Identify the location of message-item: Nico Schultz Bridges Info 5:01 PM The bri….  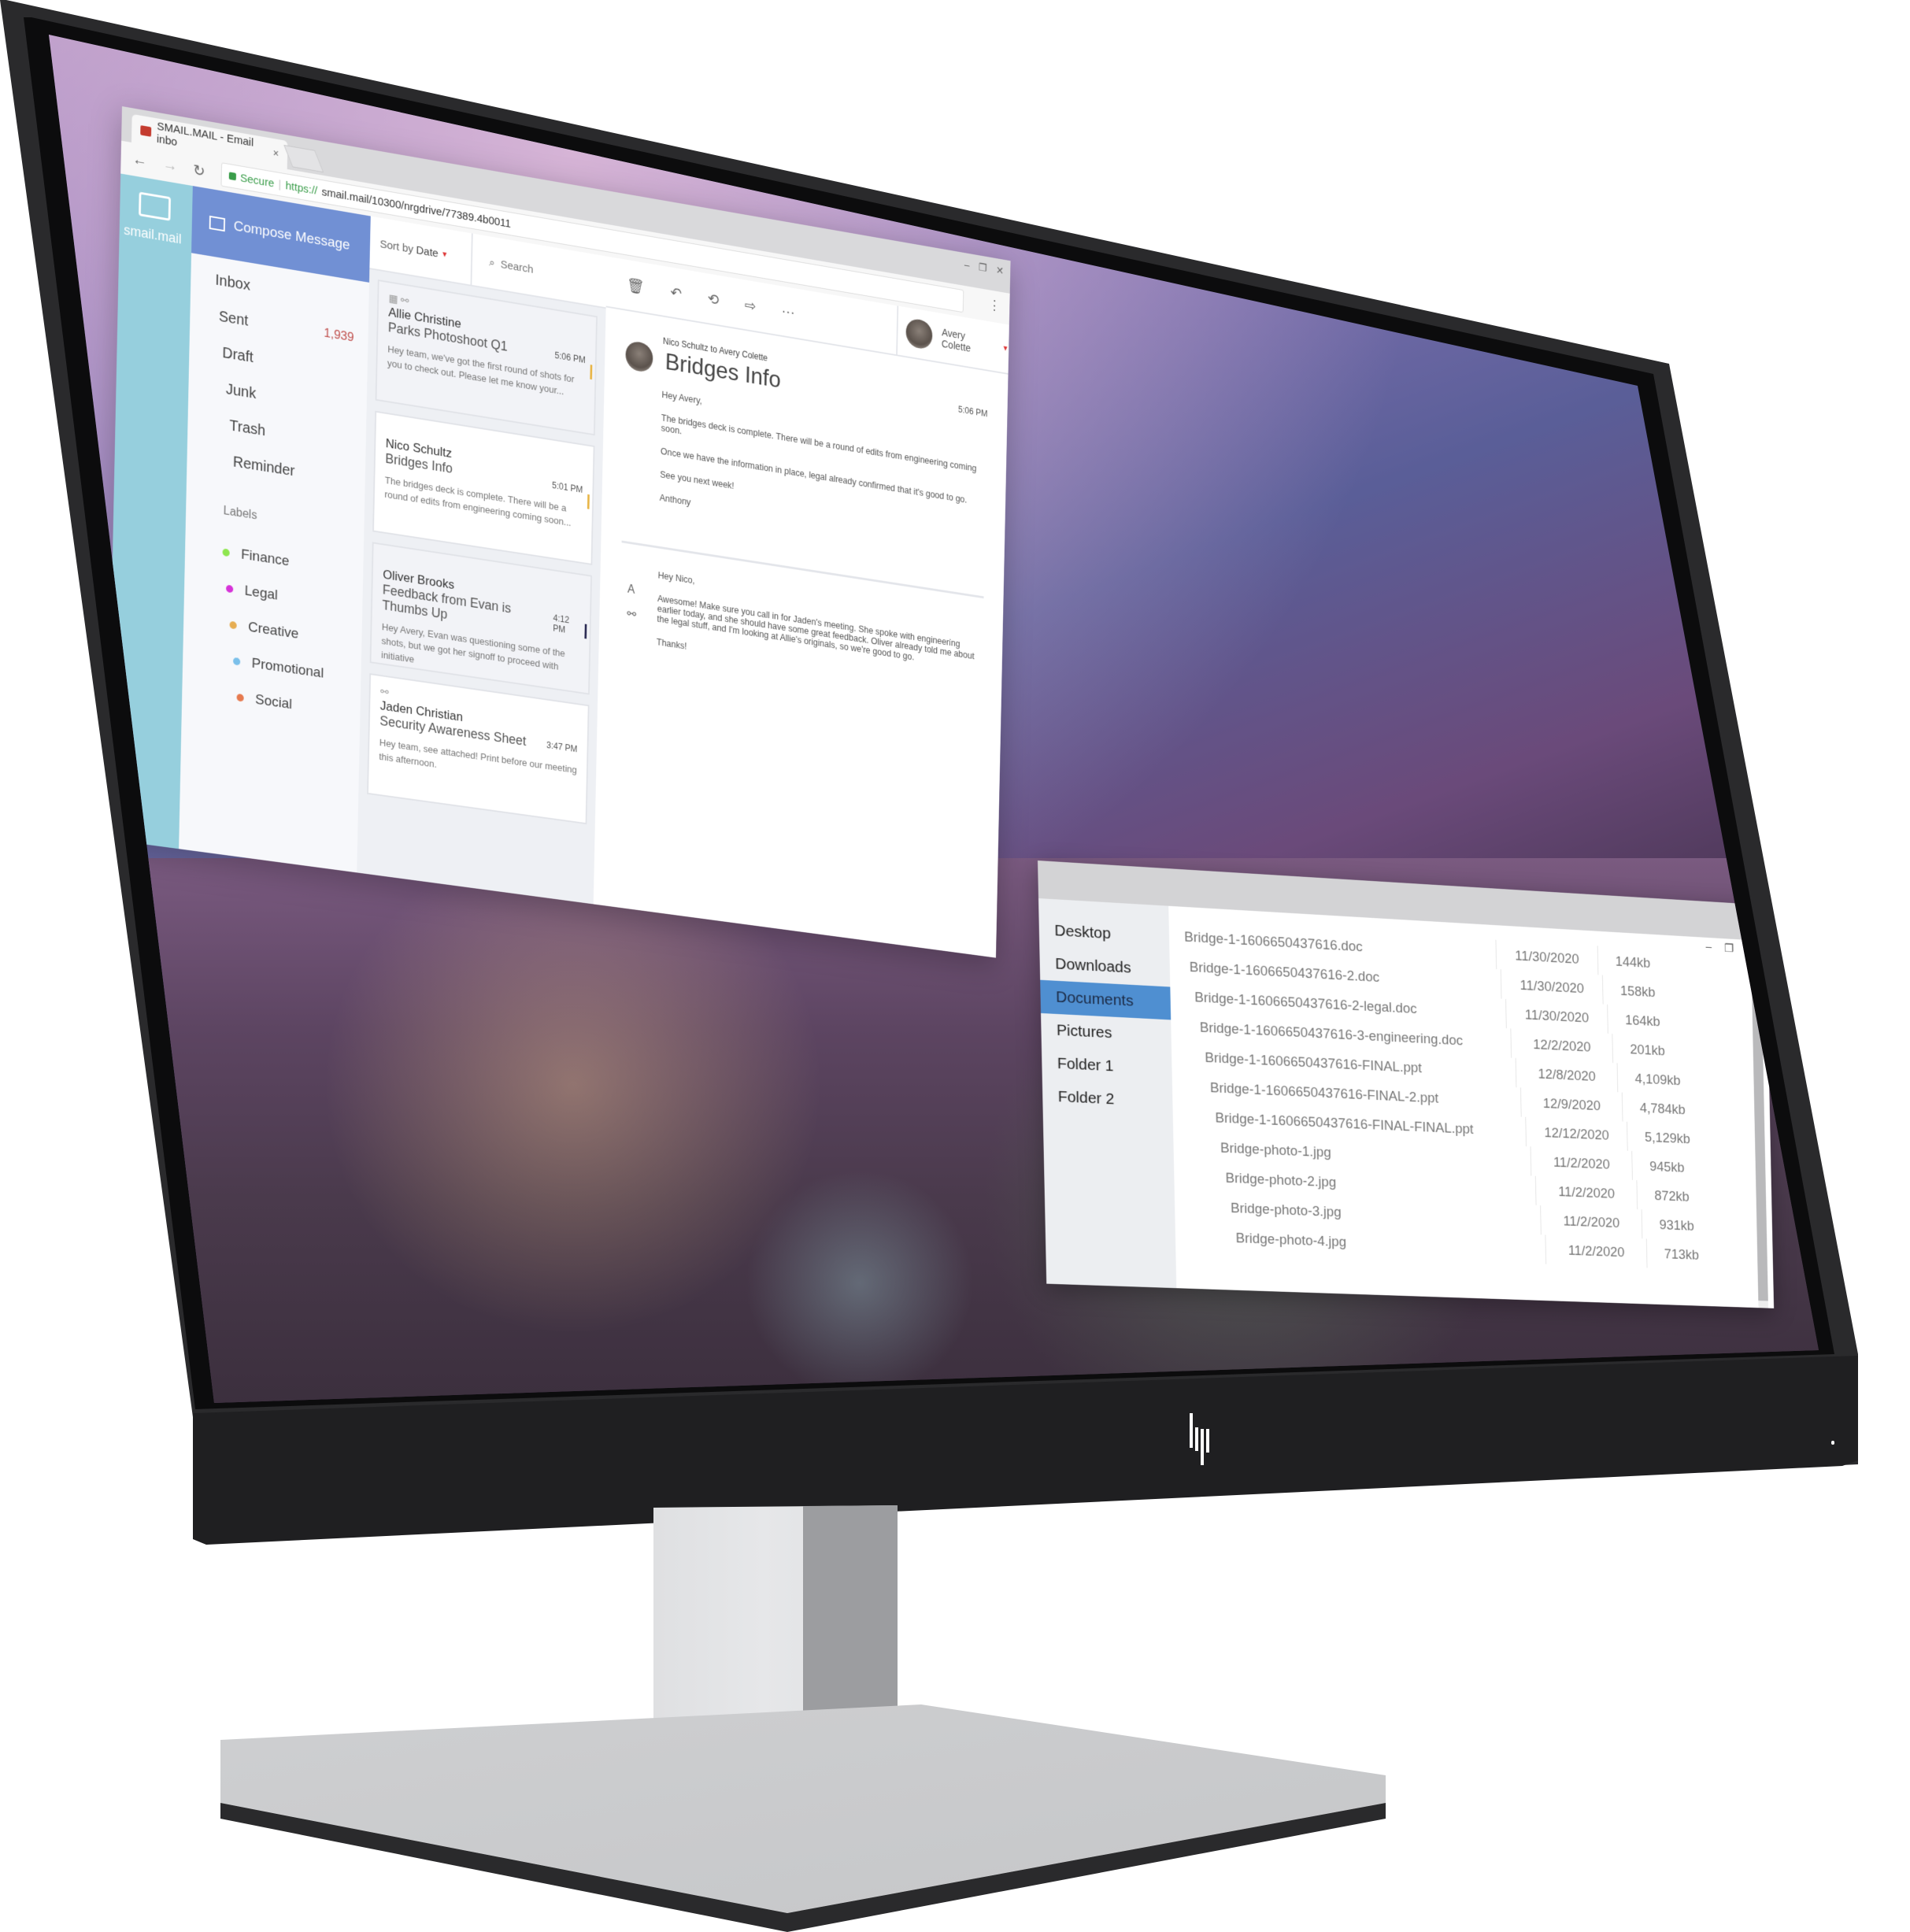
(483, 487).